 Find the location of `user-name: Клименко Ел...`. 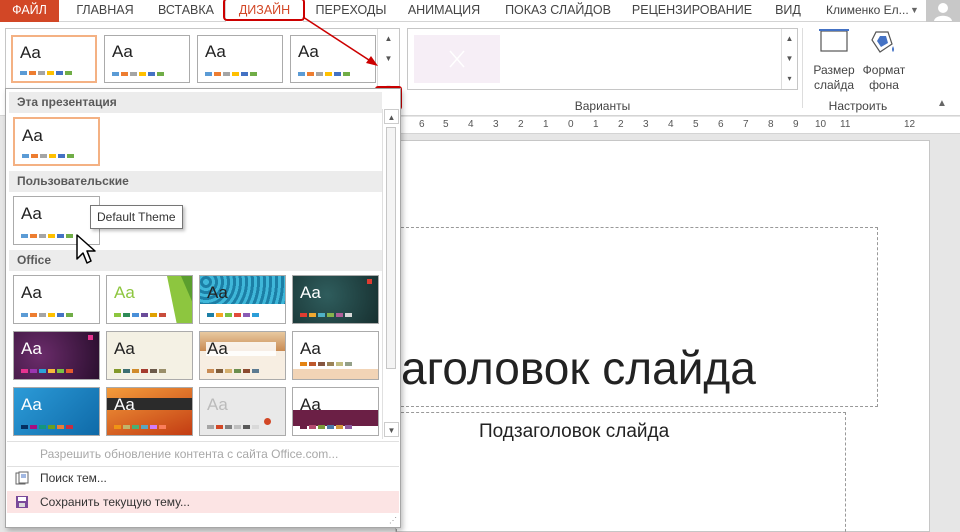

user-name: Клименко Ел... is located at coordinates (867, 11).